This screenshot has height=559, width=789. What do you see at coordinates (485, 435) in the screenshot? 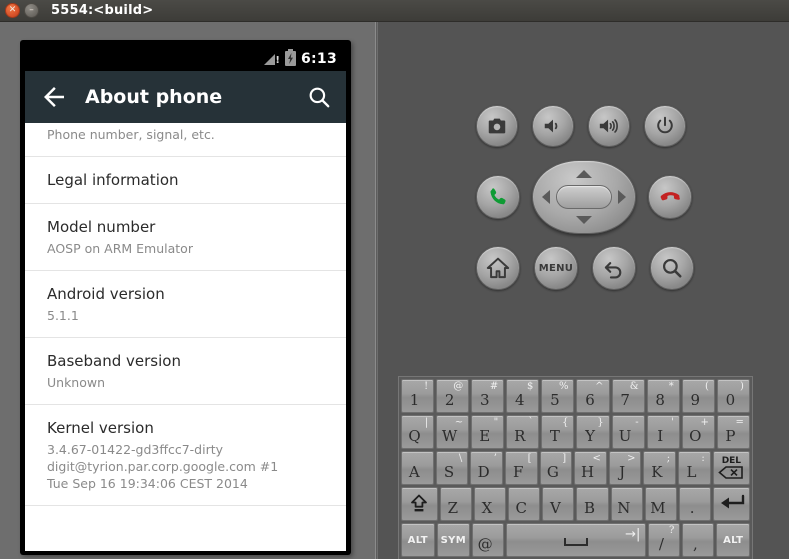
I see `key-label: E` at bounding box center [485, 435].